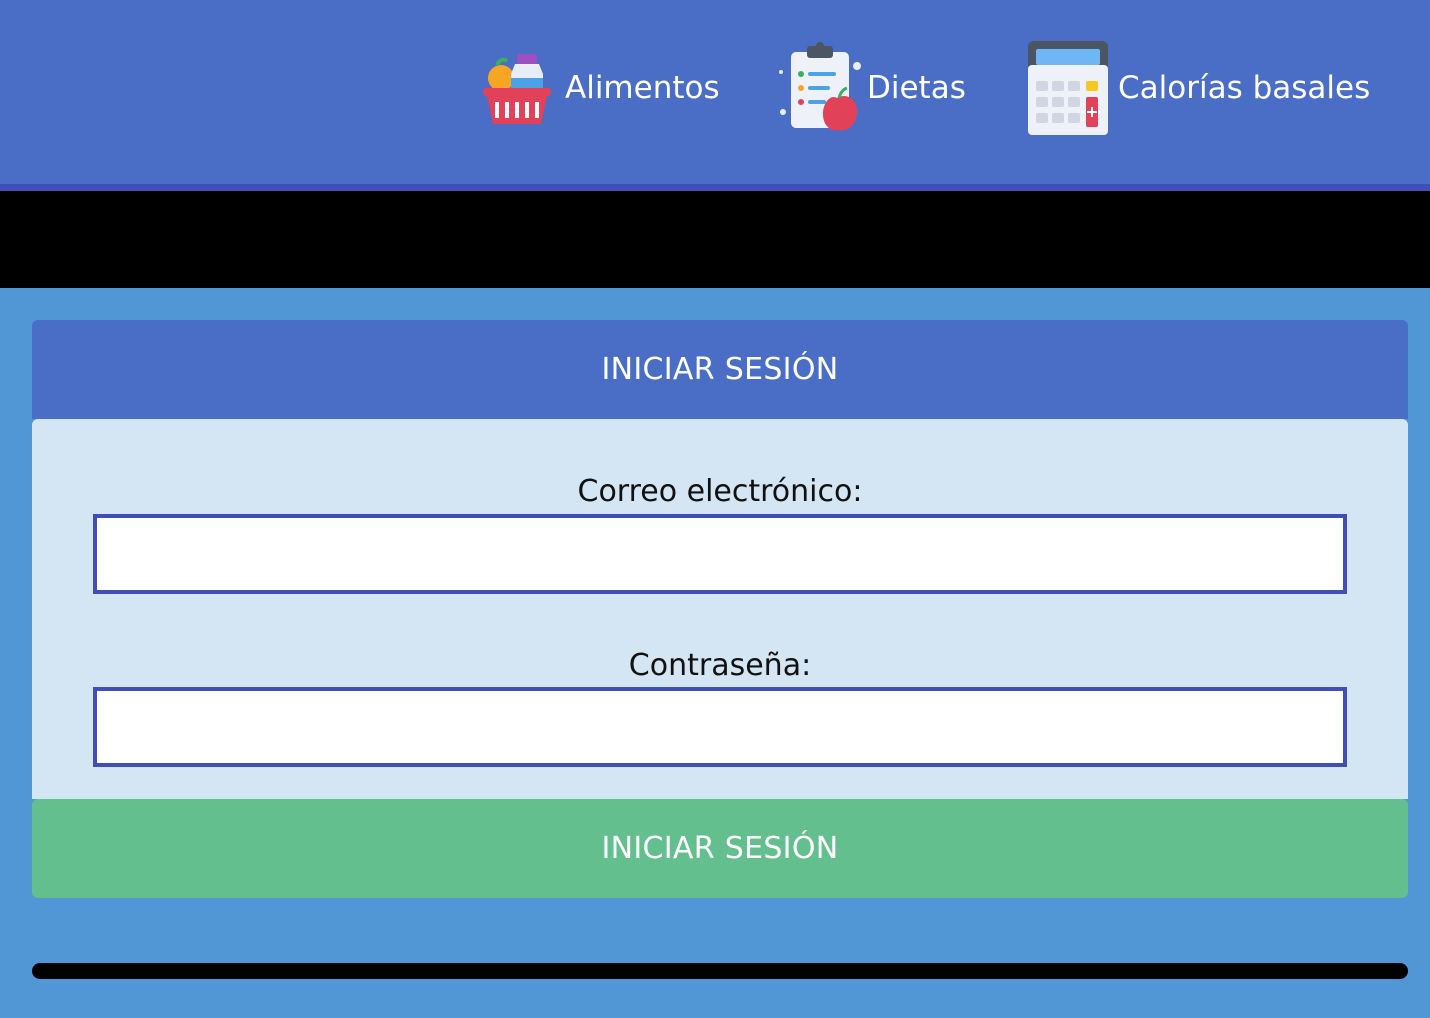 This screenshot has height=1018, width=1430. I want to click on password-label: Contraseña:, so click(720, 665).